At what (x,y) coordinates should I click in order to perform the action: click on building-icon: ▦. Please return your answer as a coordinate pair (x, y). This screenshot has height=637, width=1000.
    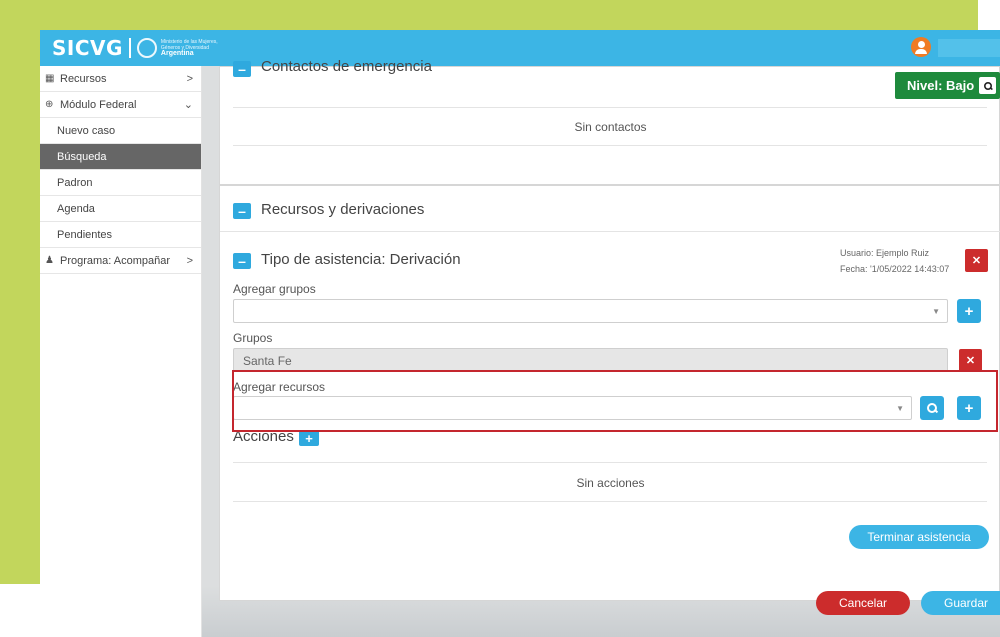
    Looking at the image, I should click on (50, 78).